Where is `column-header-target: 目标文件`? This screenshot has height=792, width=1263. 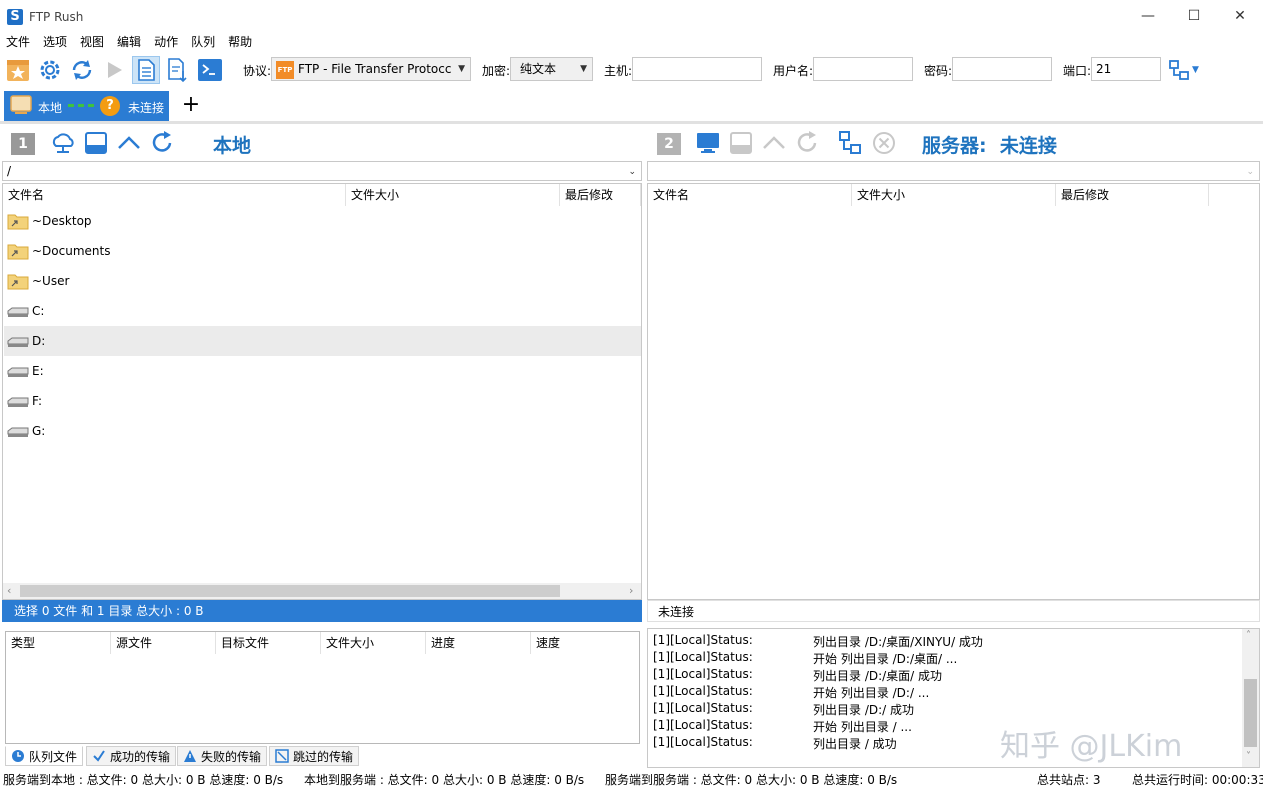 column-header-target: 目标文件 is located at coordinates (268, 643).